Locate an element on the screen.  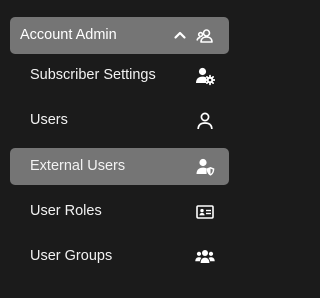
sidebar-item-user-roles: User Roles is located at coordinates (119, 211).